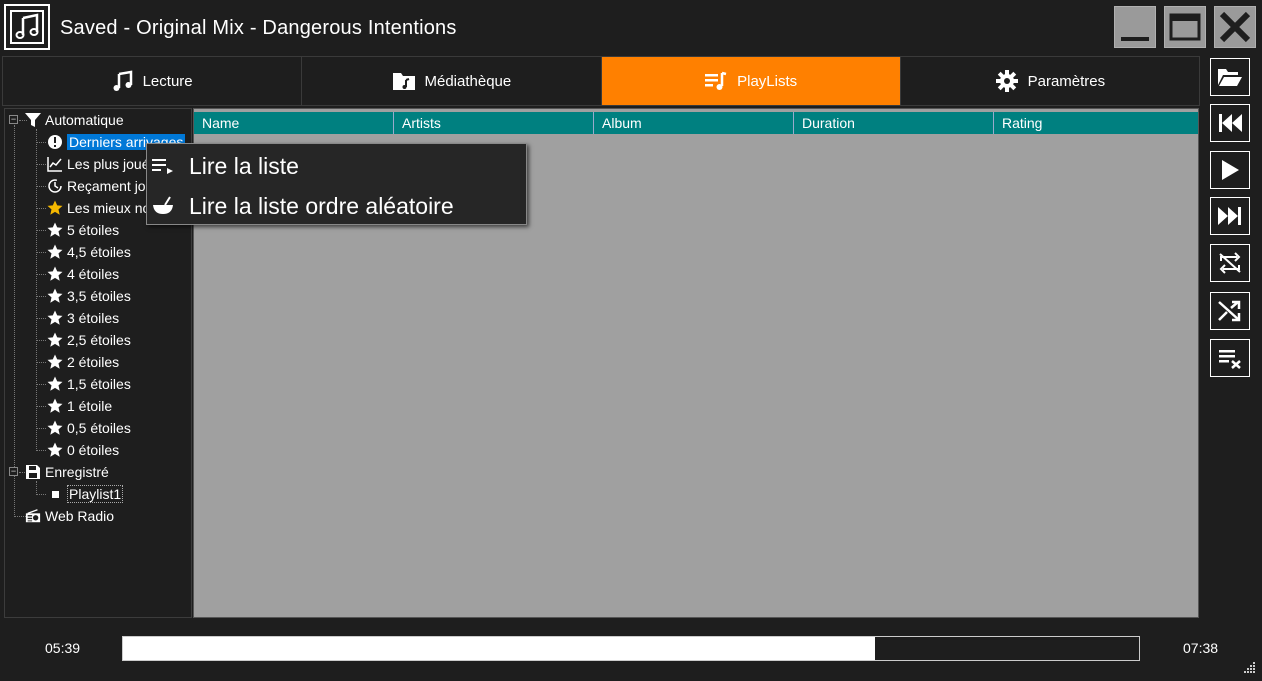 The width and height of the screenshot is (1262, 681). I want to click on tab-mediatheque: Médiathèque, so click(452, 81).